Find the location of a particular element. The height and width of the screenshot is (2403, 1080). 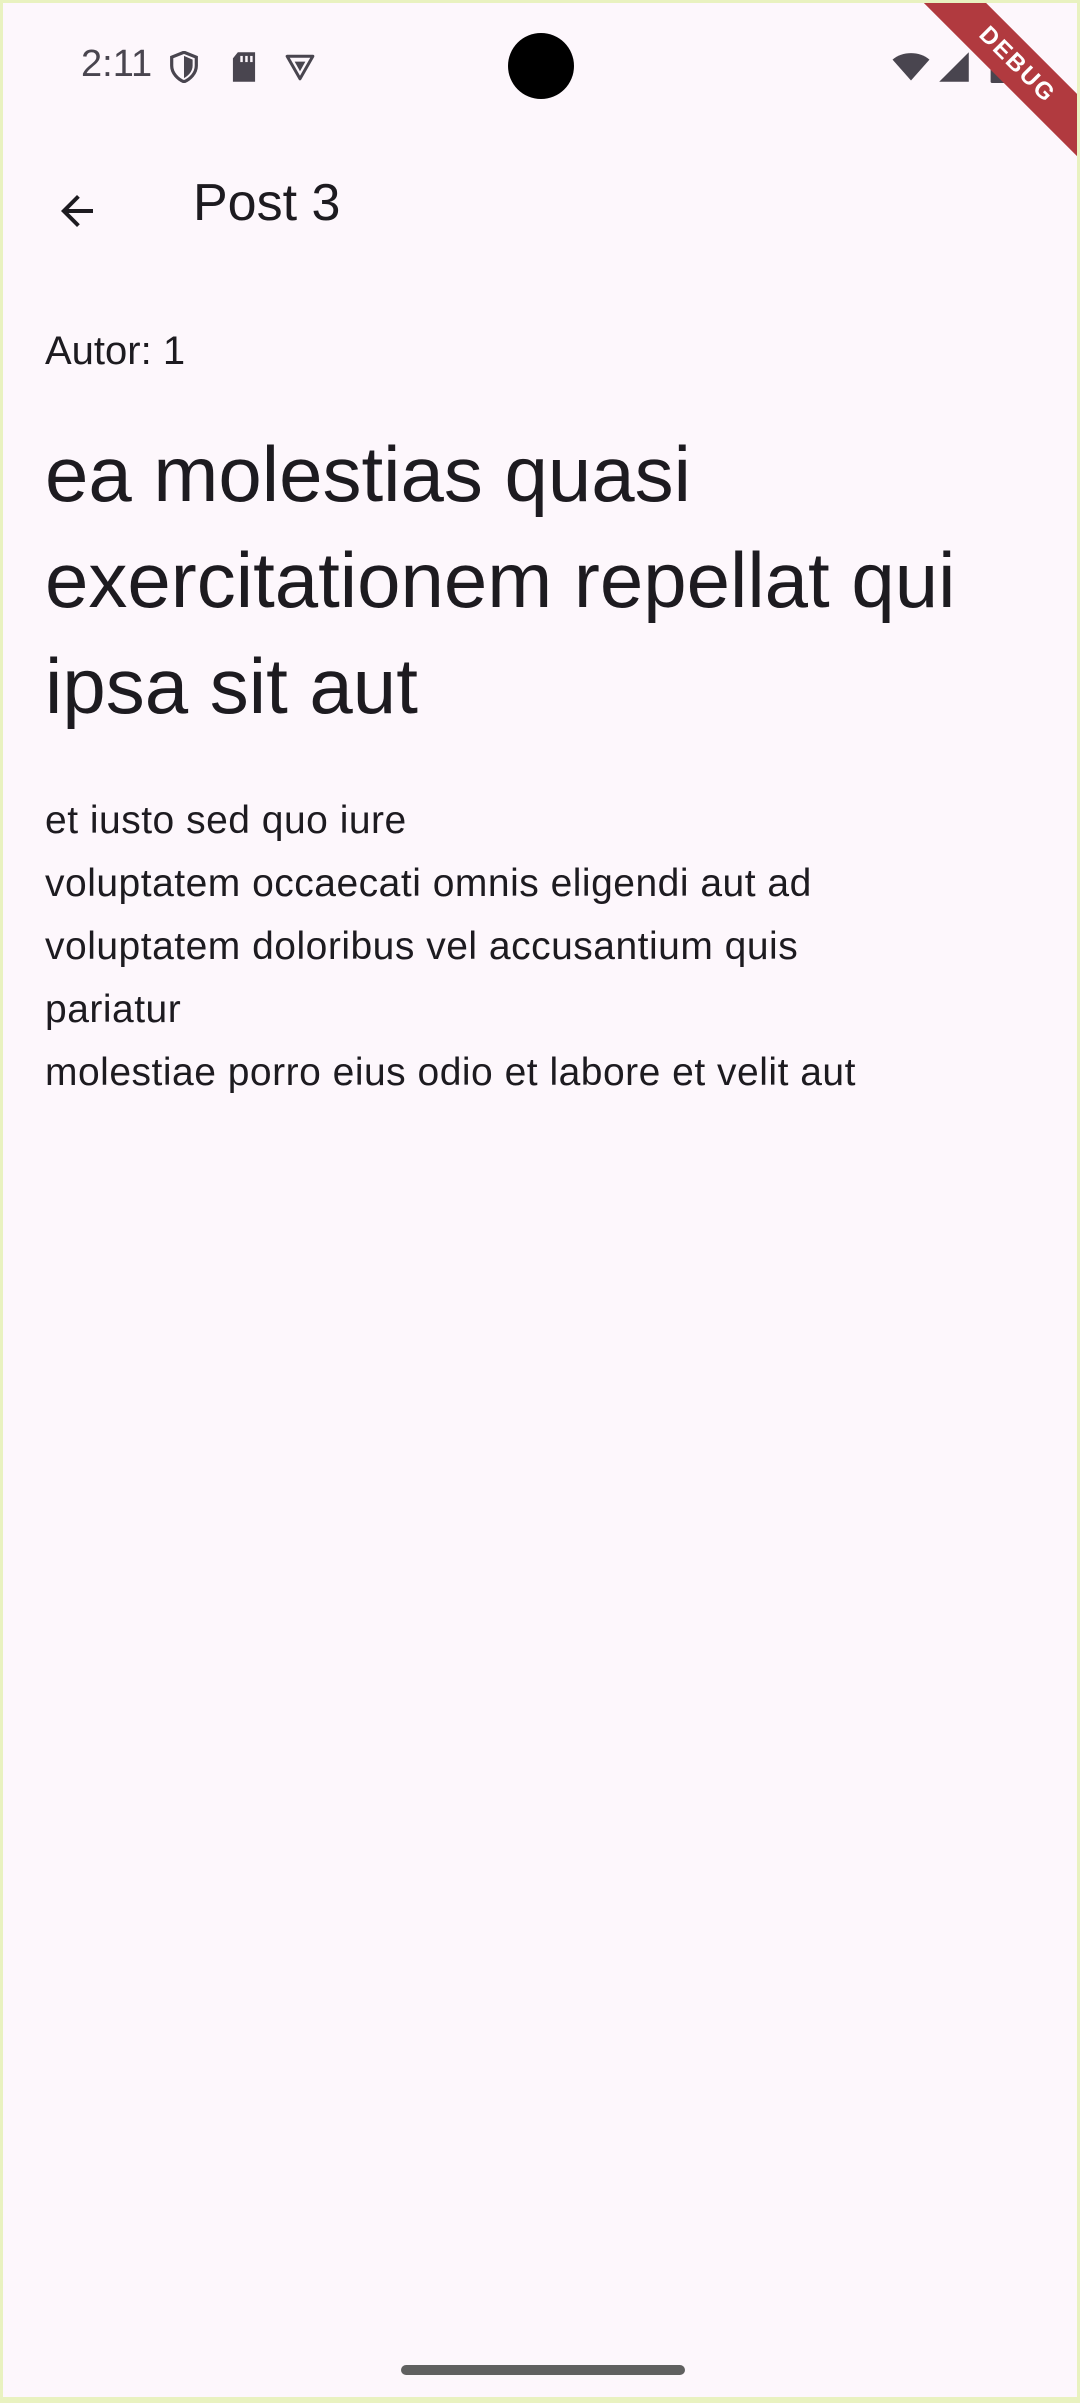

signal-icon is located at coordinates (954, 67).